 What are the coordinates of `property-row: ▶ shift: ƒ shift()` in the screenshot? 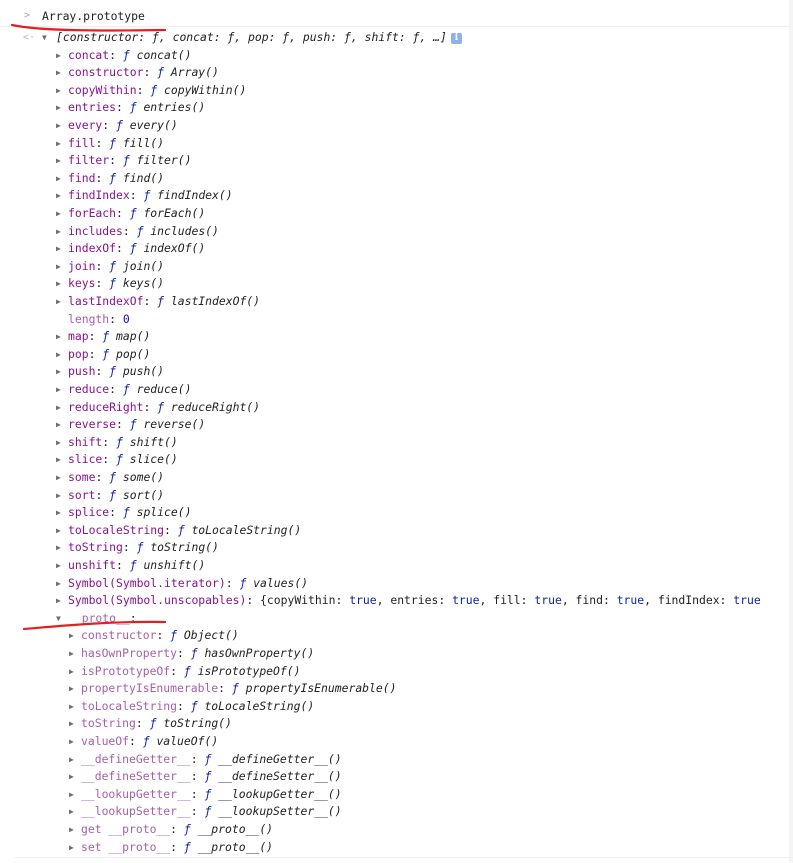 It's located at (396, 443).